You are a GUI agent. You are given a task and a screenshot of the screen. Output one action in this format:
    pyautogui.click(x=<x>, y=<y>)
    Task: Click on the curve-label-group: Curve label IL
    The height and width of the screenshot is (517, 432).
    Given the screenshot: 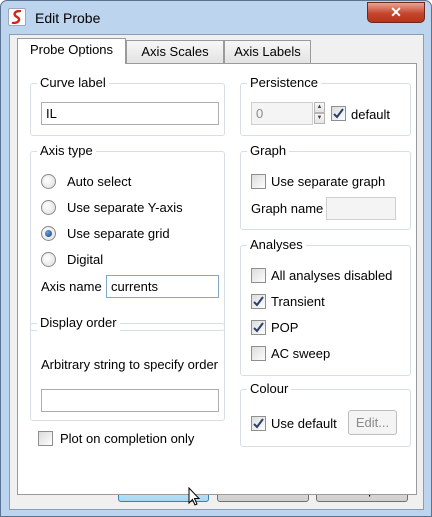 What is the action you would take?
    pyautogui.click(x=127, y=105)
    